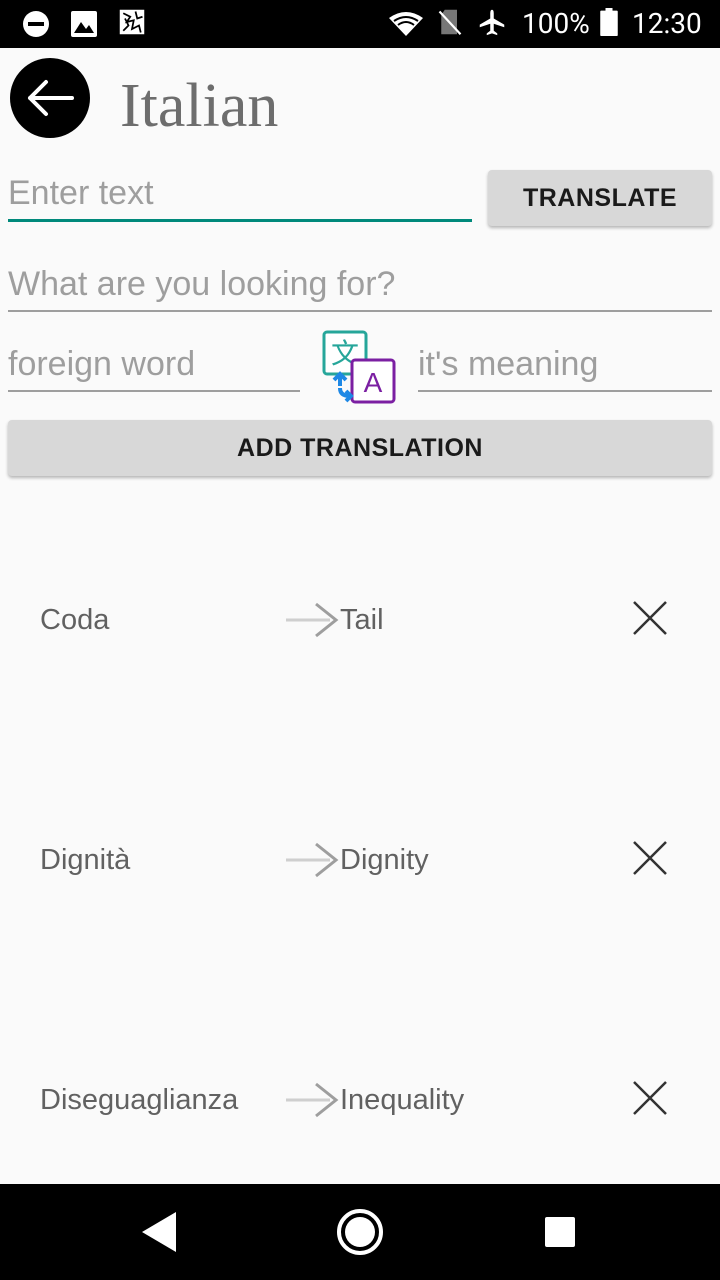 The width and height of the screenshot is (720, 1280). What do you see at coordinates (139, 1100) in the screenshot?
I see `foreign-word: Diseguaglianza` at bounding box center [139, 1100].